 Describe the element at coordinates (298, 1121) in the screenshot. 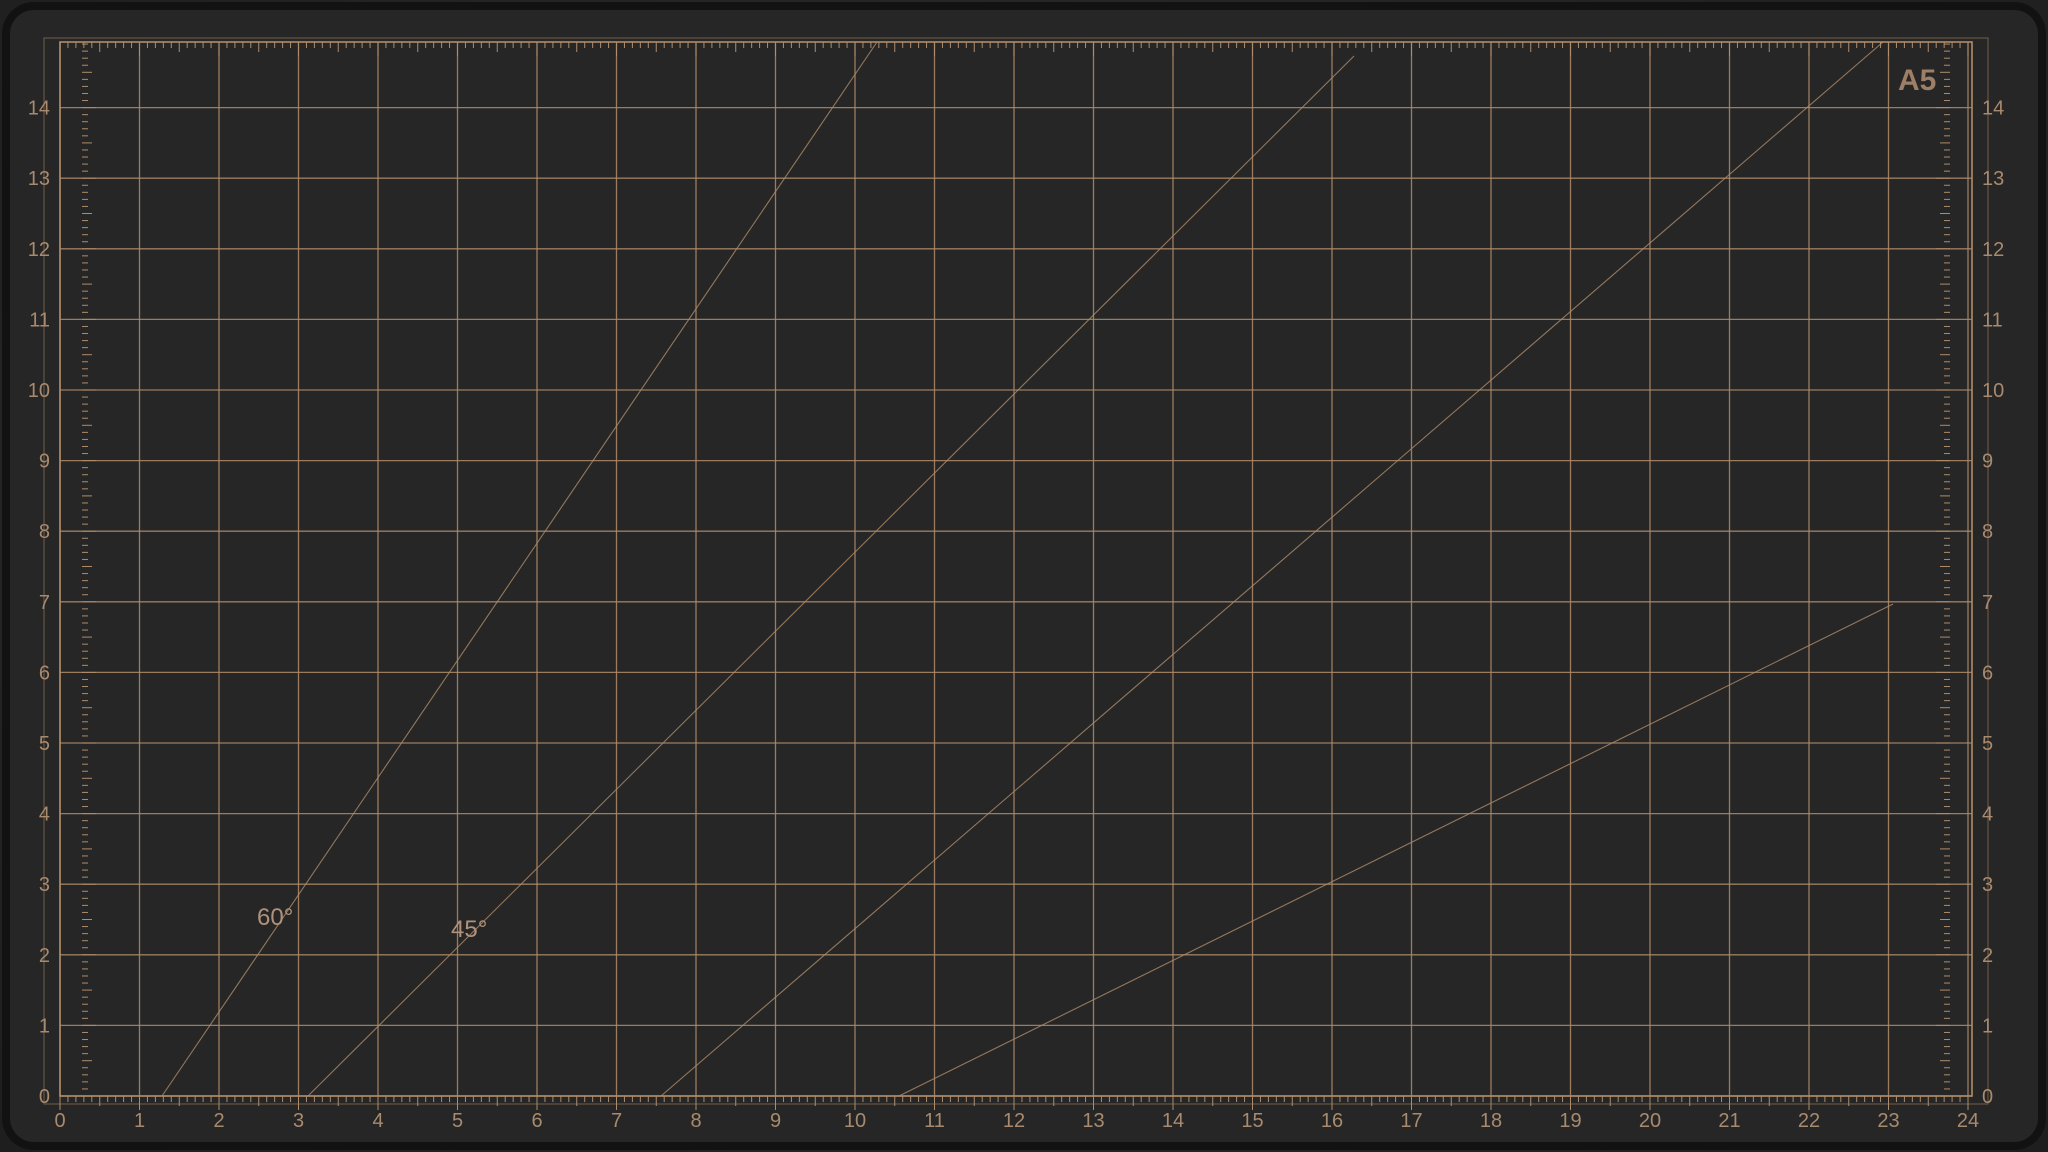

I see `ruler-label-bottom: 3` at that location.